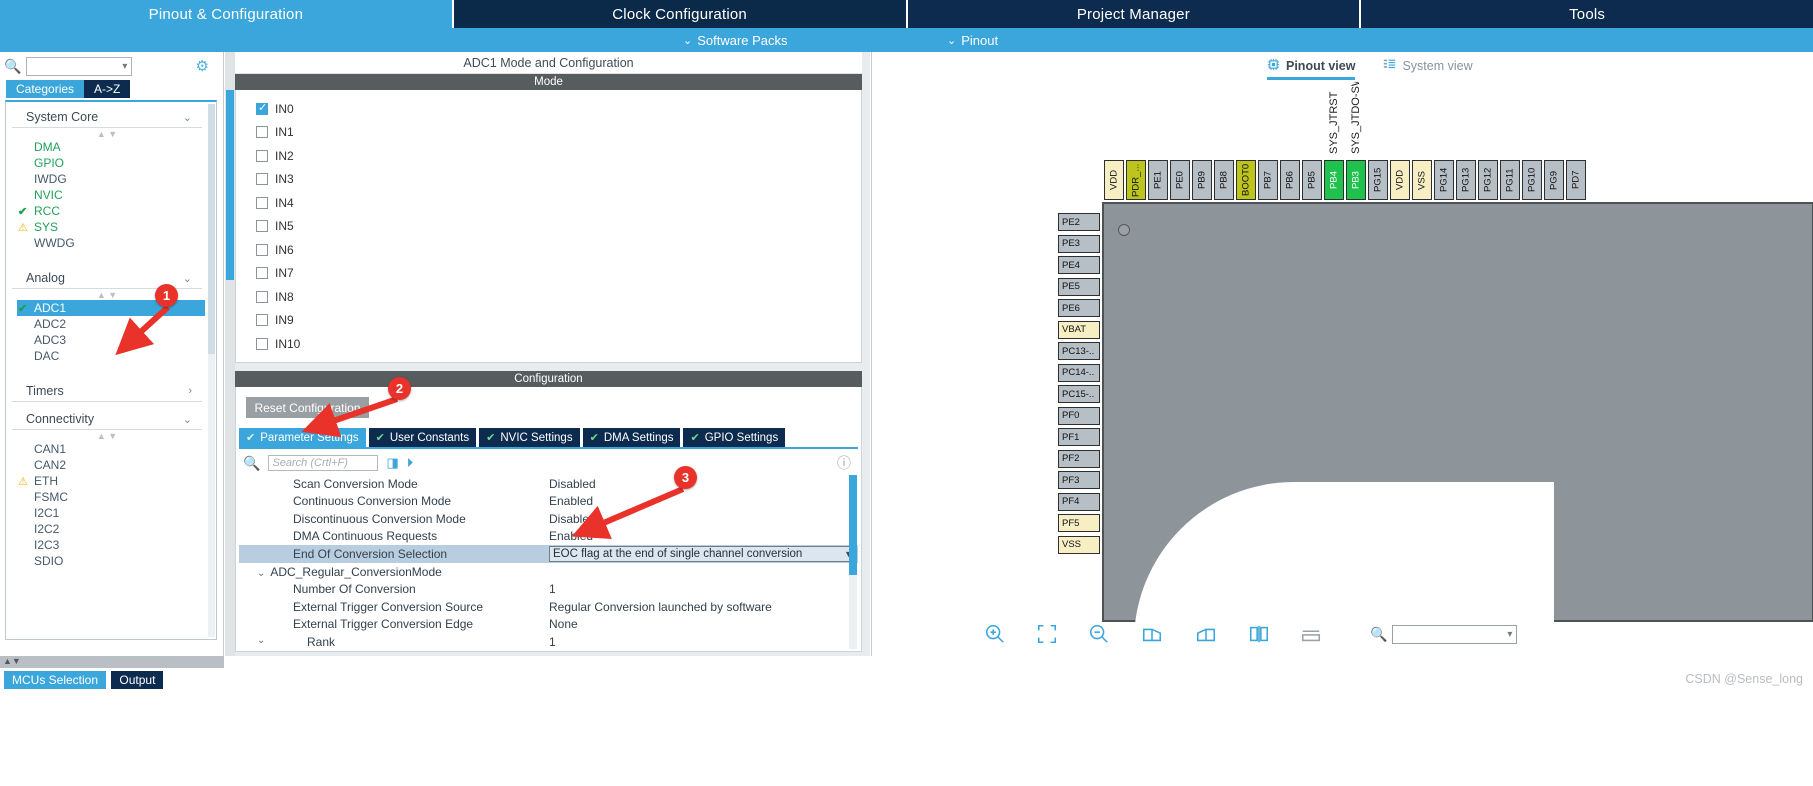 This screenshot has width=1813, height=786. What do you see at coordinates (1079, 501) in the screenshot?
I see `pin-pf4: PF4` at bounding box center [1079, 501].